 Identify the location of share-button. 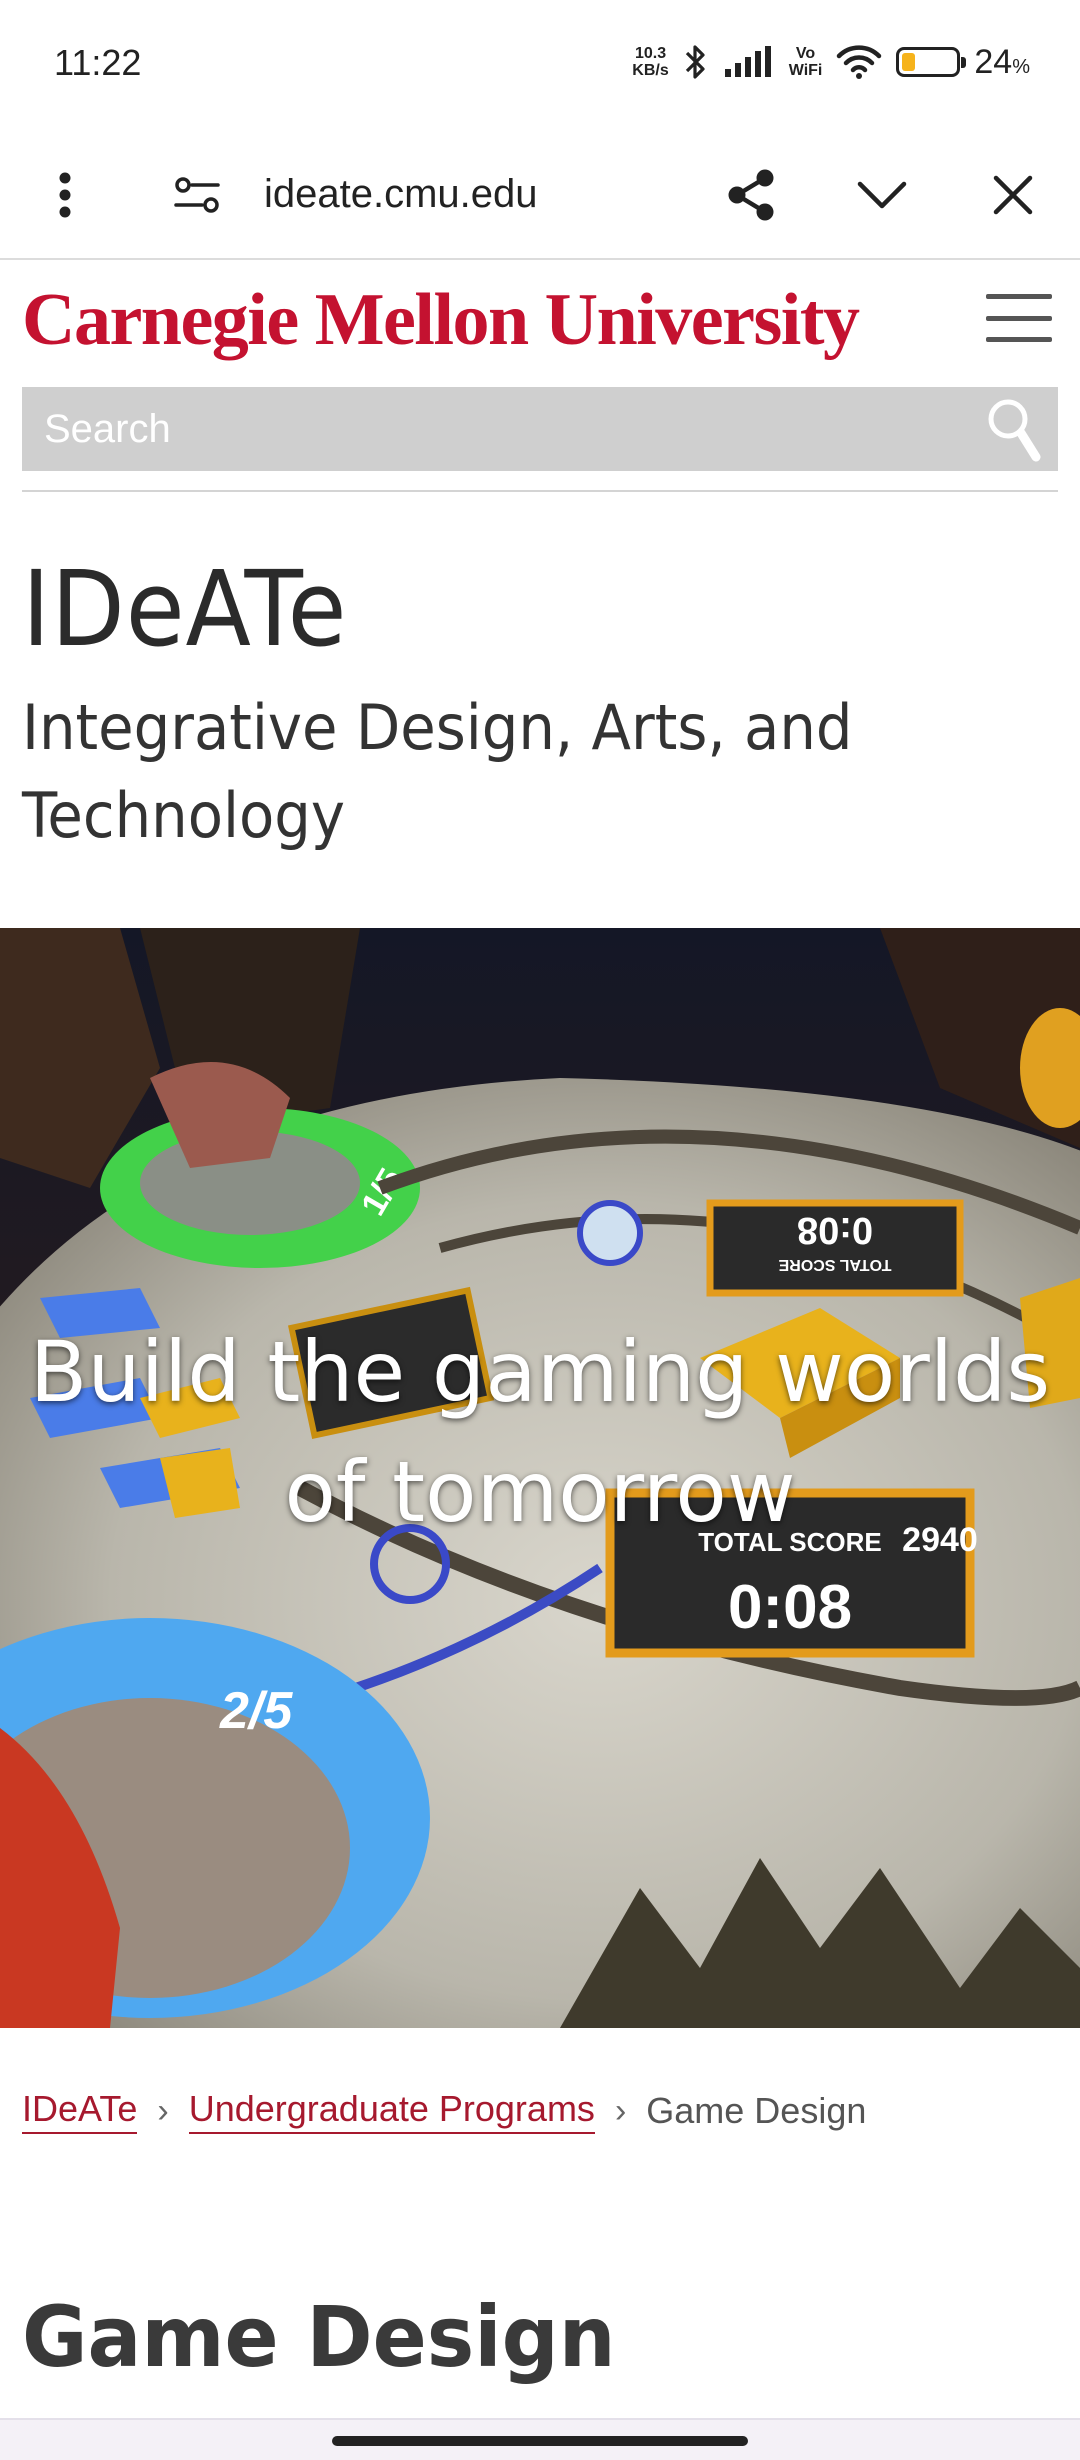
(751, 195).